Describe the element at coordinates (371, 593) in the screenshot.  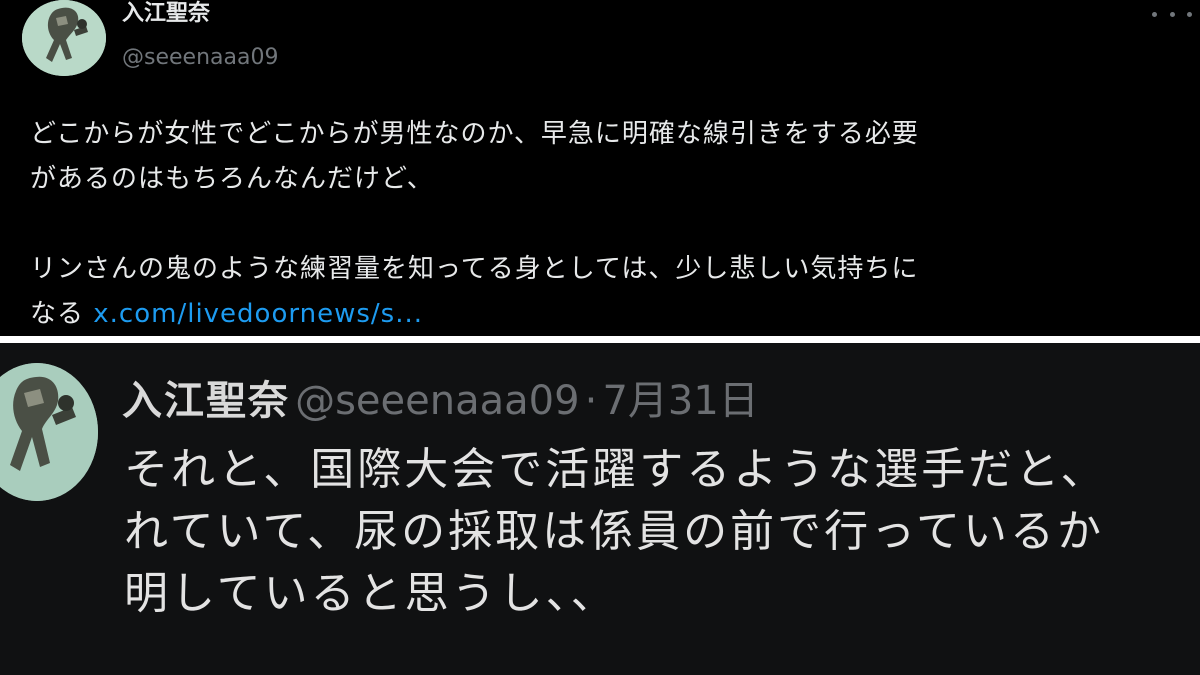
I see `tweet-text-line: 明していると思うし、、` at that location.